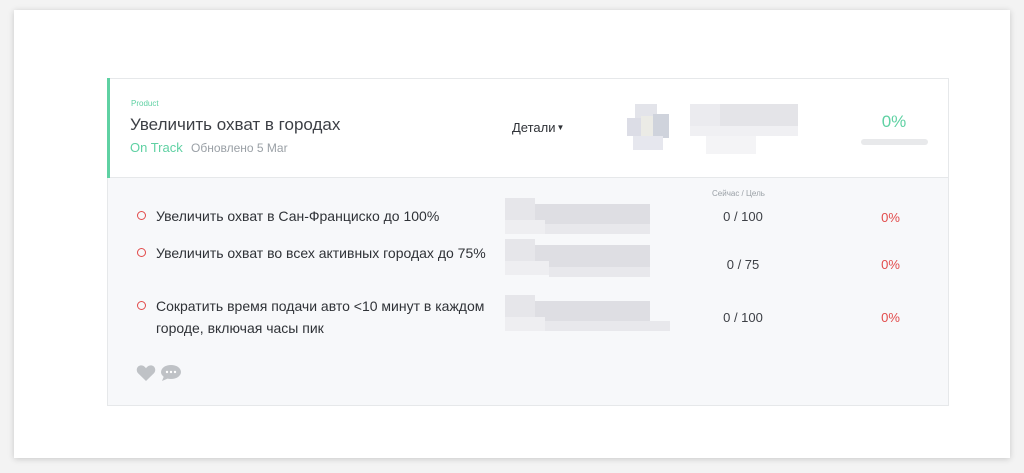 Image resolution: width=1024 pixels, height=473 pixels. I want to click on goal-category: Product, so click(145, 103).